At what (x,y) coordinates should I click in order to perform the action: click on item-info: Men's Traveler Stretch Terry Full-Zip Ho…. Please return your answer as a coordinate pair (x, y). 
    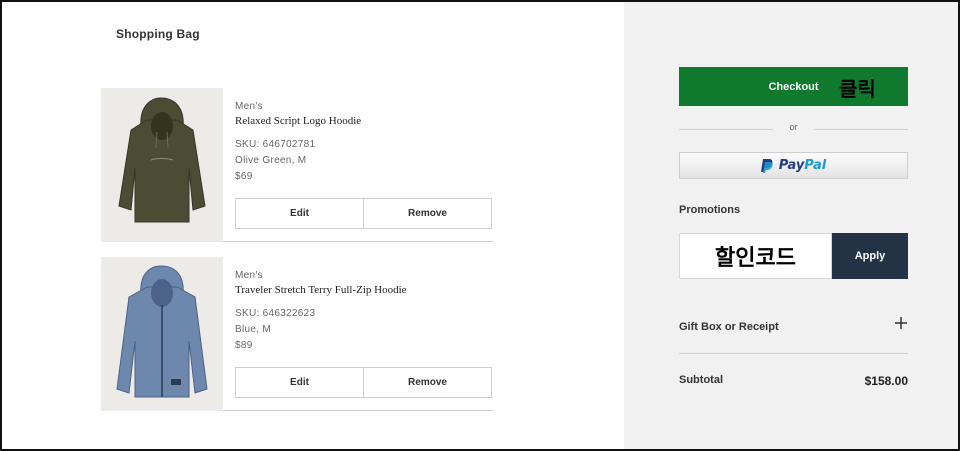
    Looking at the image, I should click on (321, 310).